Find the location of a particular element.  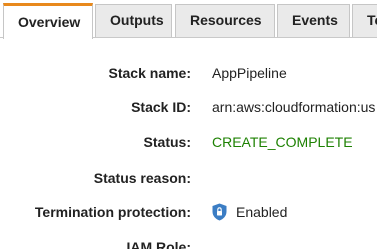

status-value: CREATE_COMPLETE is located at coordinates (282, 142).